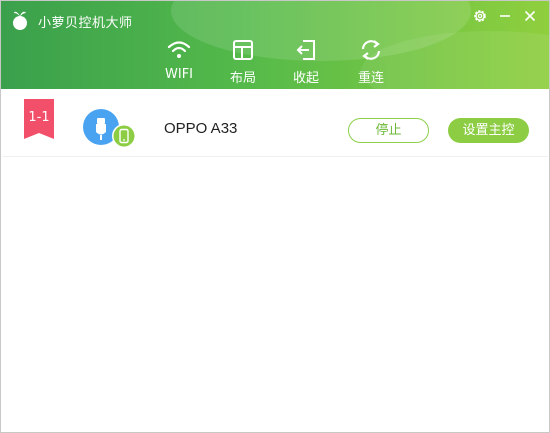  Describe the element at coordinates (371, 50) in the screenshot. I see `reconnect-icon` at that location.